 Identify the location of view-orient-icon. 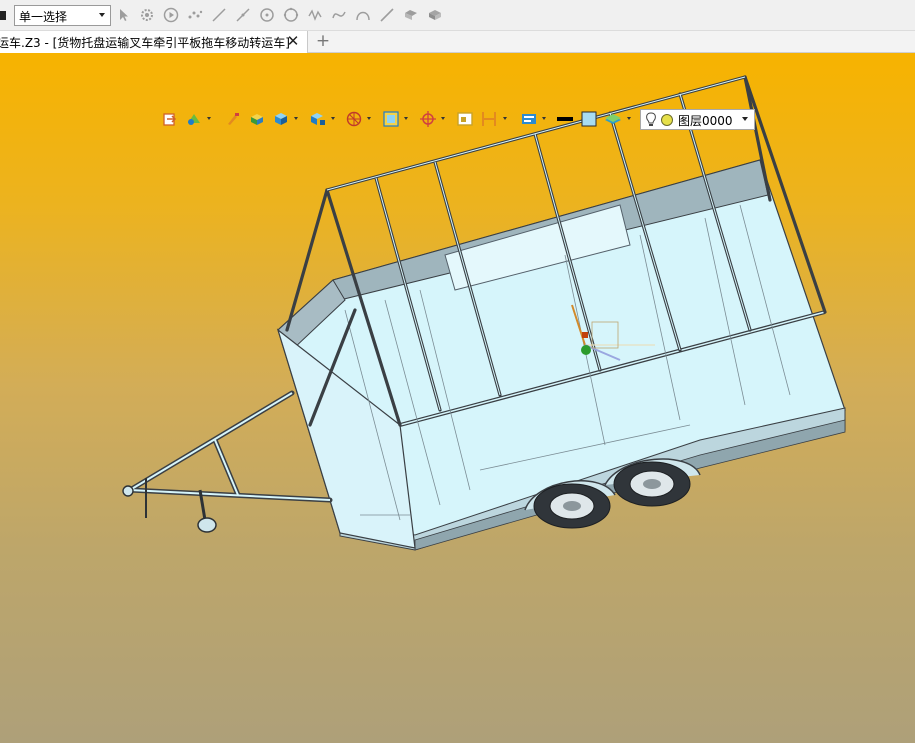
(318, 119).